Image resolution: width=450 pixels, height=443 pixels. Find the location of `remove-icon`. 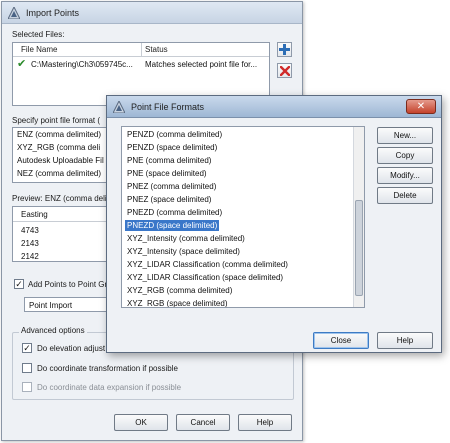

remove-icon is located at coordinates (284, 70).